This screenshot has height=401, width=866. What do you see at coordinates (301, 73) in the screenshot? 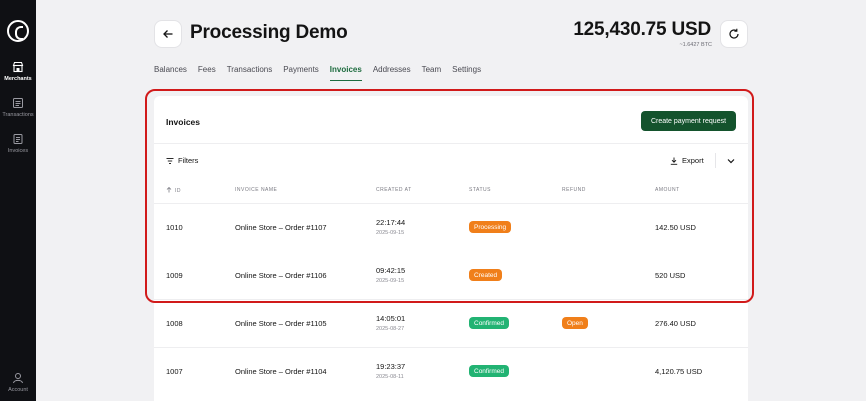
I see `tab-payments: Payments` at bounding box center [301, 73].